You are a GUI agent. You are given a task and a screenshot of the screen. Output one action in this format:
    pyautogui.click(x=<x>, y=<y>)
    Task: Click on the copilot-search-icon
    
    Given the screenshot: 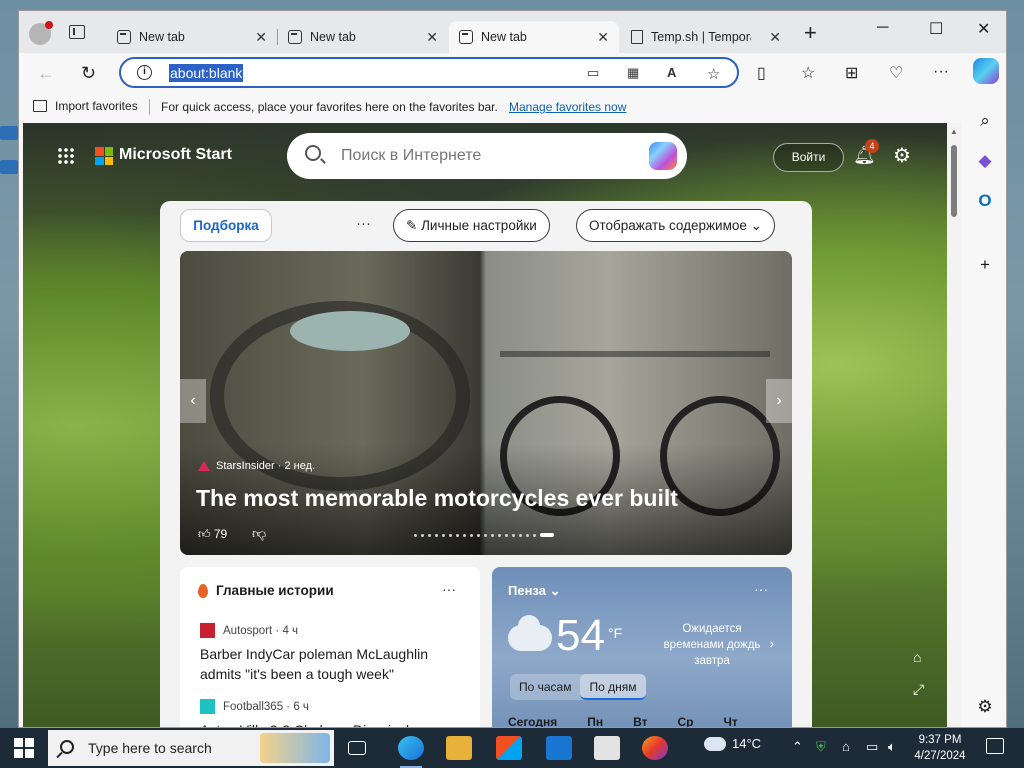 What is the action you would take?
    pyautogui.click(x=663, y=156)
    